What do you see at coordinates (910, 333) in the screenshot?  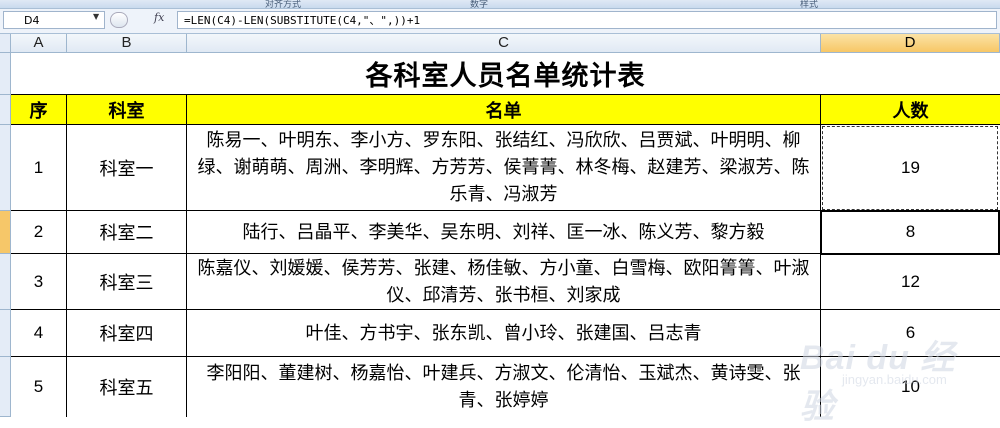 I see `row-count: 6` at bounding box center [910, 333].